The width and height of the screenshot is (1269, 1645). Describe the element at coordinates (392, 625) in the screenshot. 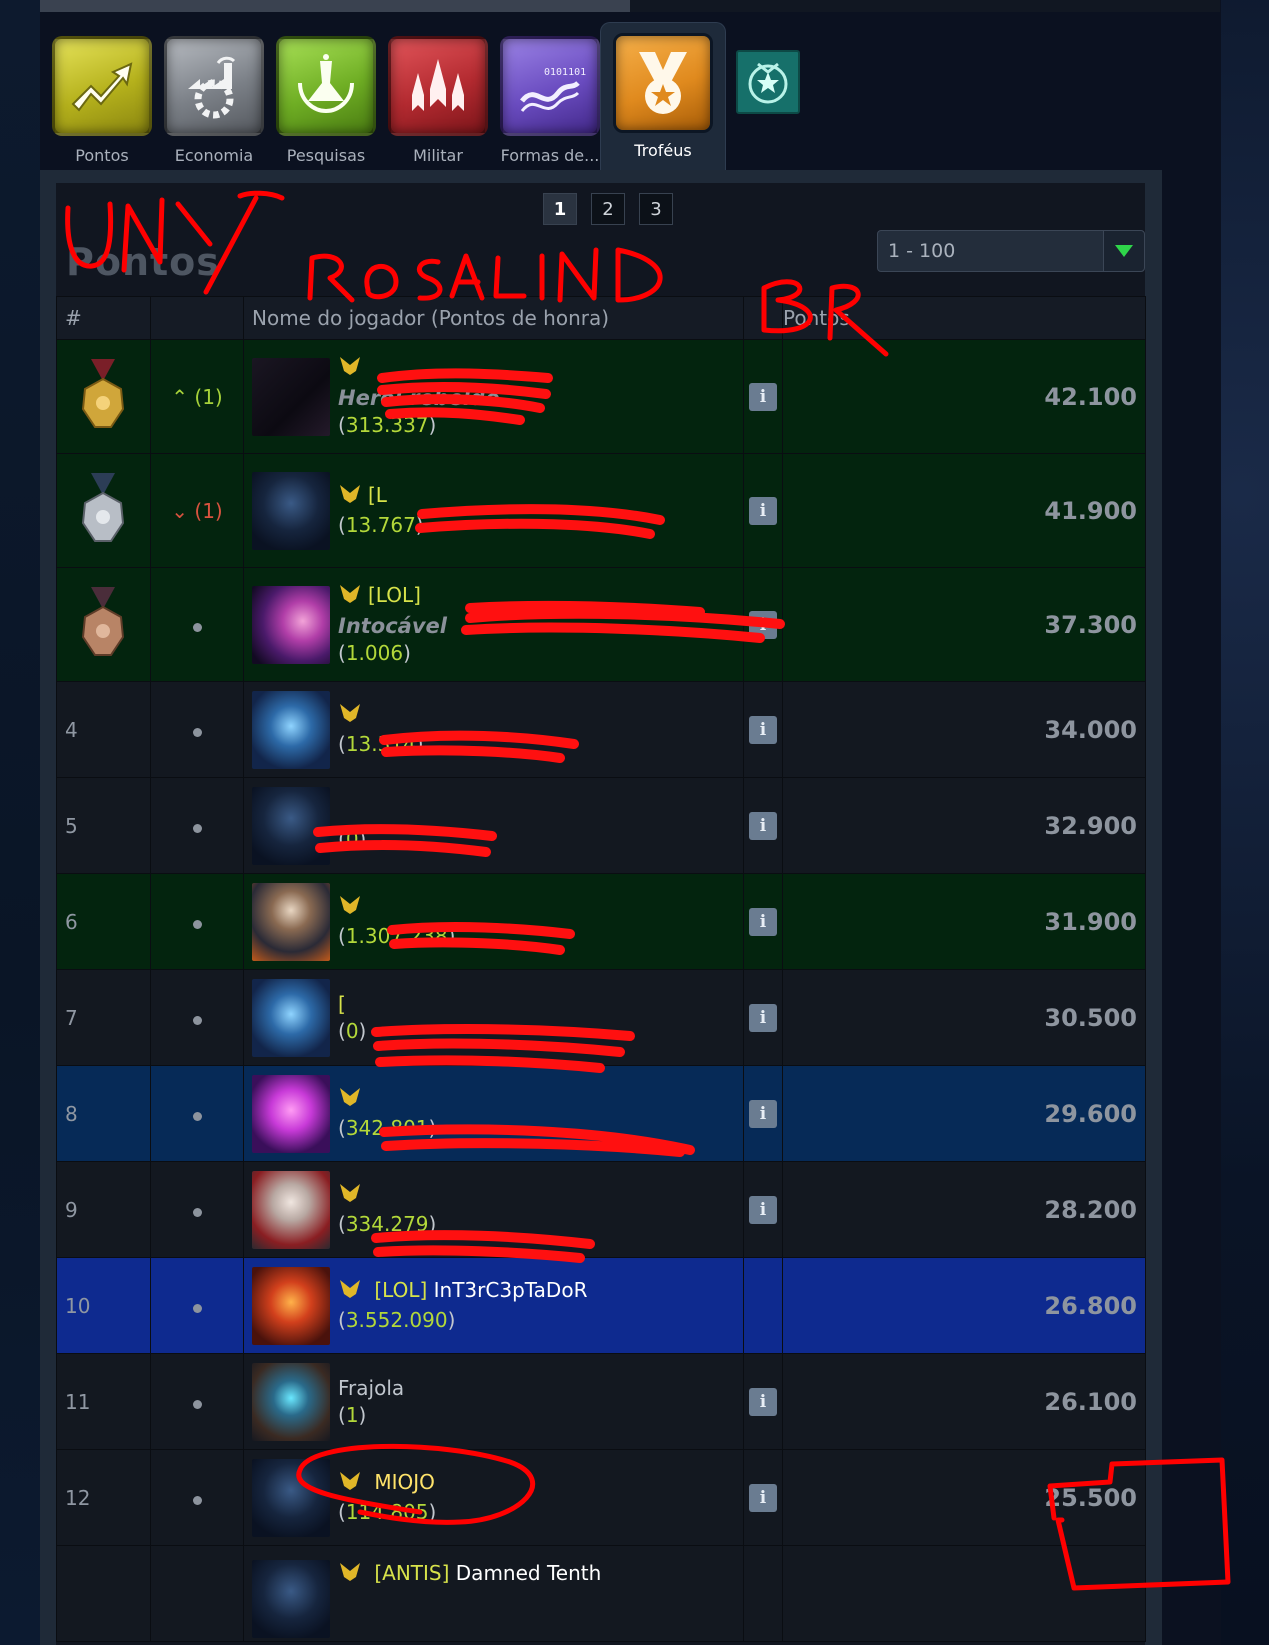

I see `player-title: Intocável` at that location.